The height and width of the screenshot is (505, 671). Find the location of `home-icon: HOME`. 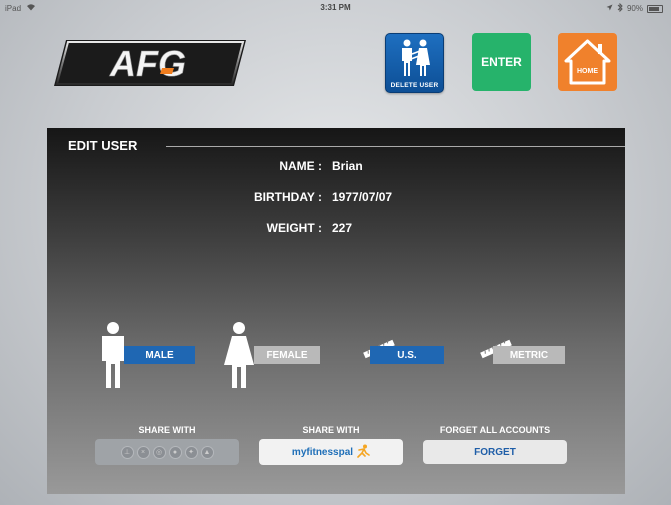

home-icon: HOME is located at coordinates (587, 62).